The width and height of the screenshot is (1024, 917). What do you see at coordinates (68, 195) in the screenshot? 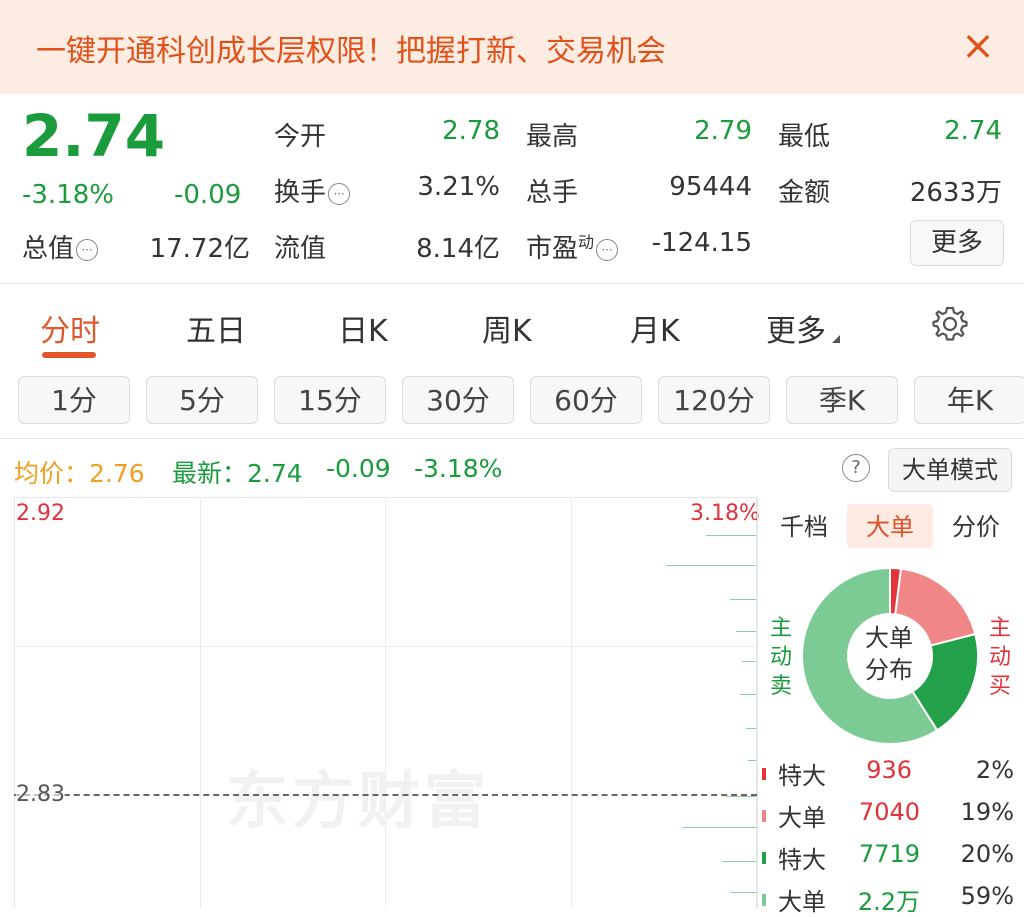
I see `change-percent: -3.18%` at bounding box center [68, 195].